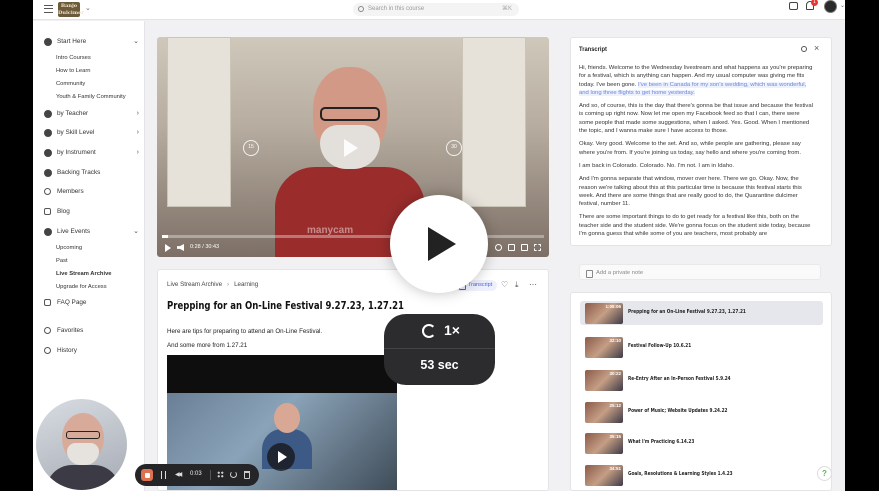 Image resolution: width=879 pixels, height=491 pixels. I want to click on menu-icon, so click(48, 9).